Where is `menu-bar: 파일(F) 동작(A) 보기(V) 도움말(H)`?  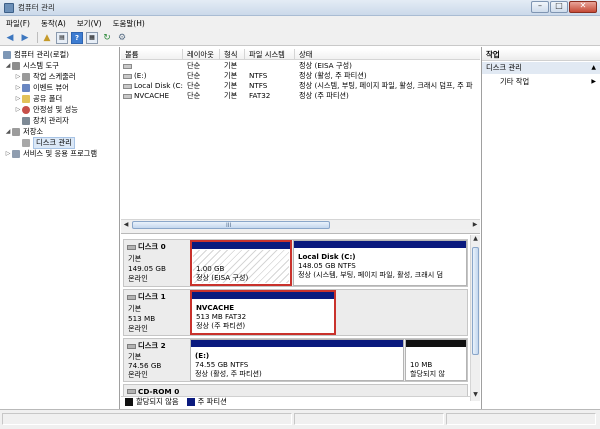 menu-bar: 파일(F) 동작(A) 보기(V) 도움말(H) is located at coordinates (300, 23).